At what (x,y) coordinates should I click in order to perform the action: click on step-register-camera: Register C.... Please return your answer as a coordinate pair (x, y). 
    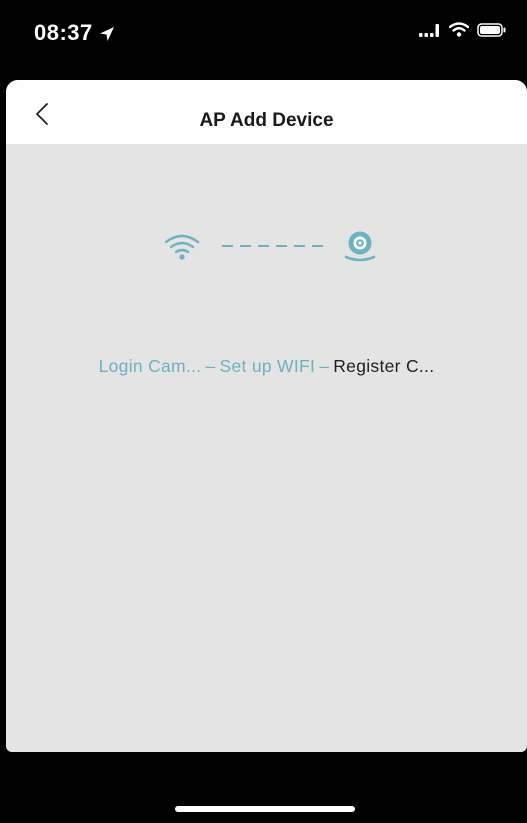
    Looking at the image, I should click on (384, 366).